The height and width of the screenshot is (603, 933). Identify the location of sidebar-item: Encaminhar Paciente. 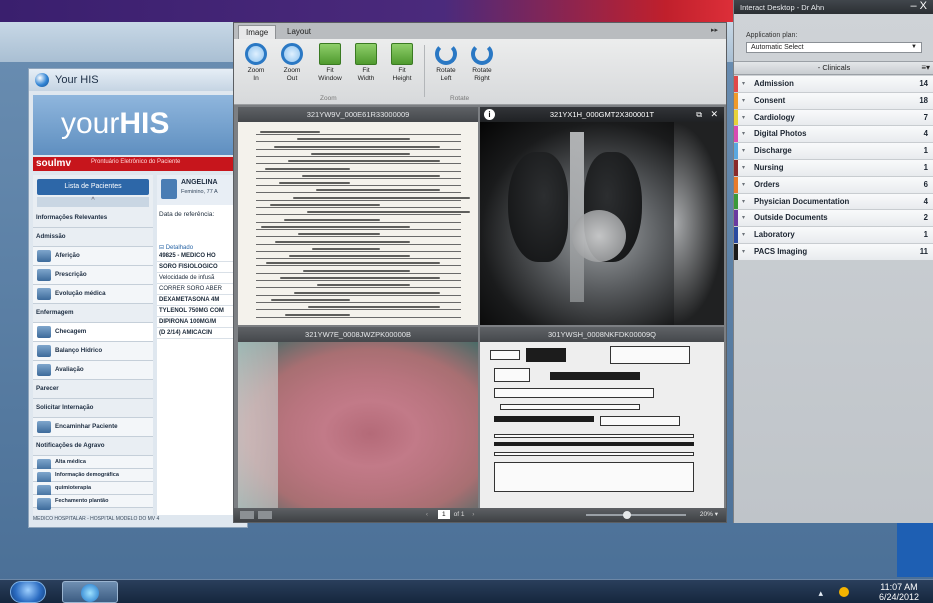
(93, 427).